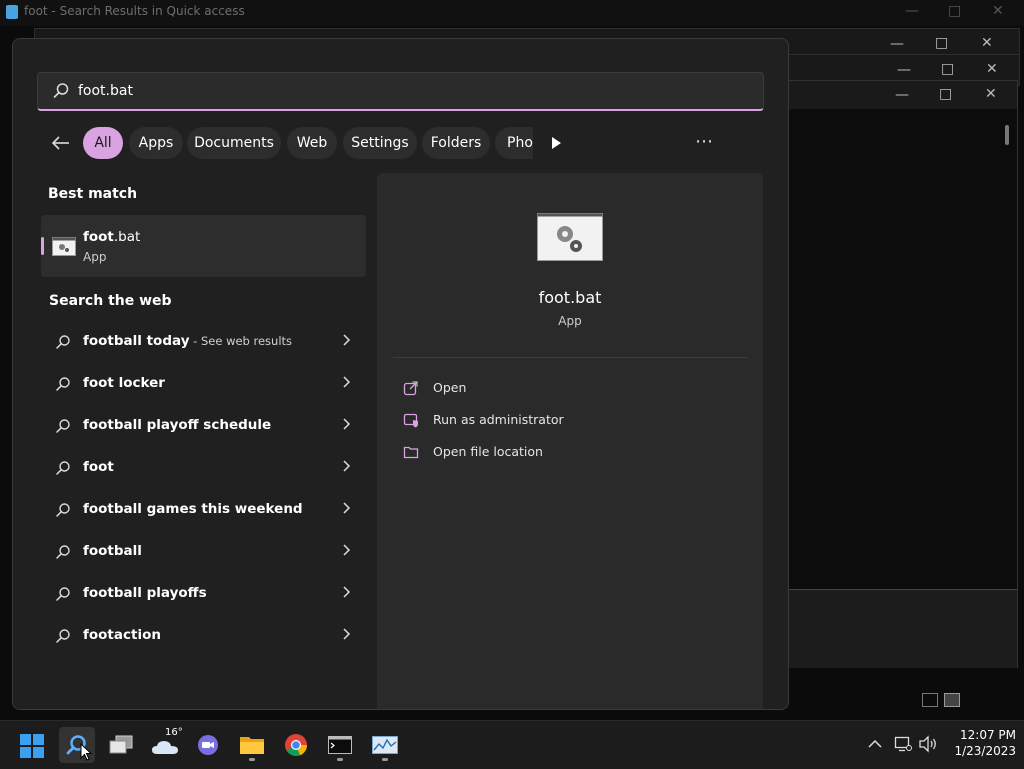  Describe the element at coordinates (203, 246) in the screenshot. I see `best-match-item: foot.bat App` at that location.